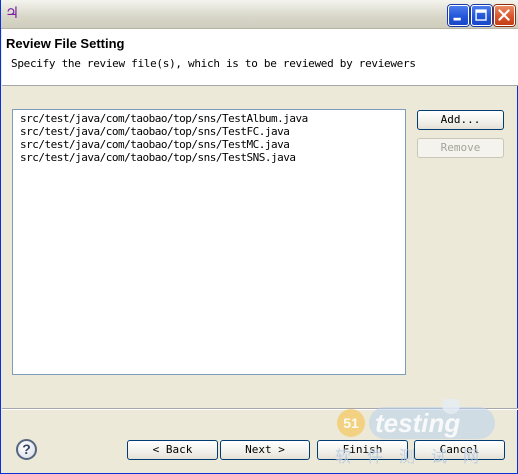 This screenshot has width=518, height=474. Describe the element at coordinates (260, 409) in the screenshot. I see `footer-separator` at that location.